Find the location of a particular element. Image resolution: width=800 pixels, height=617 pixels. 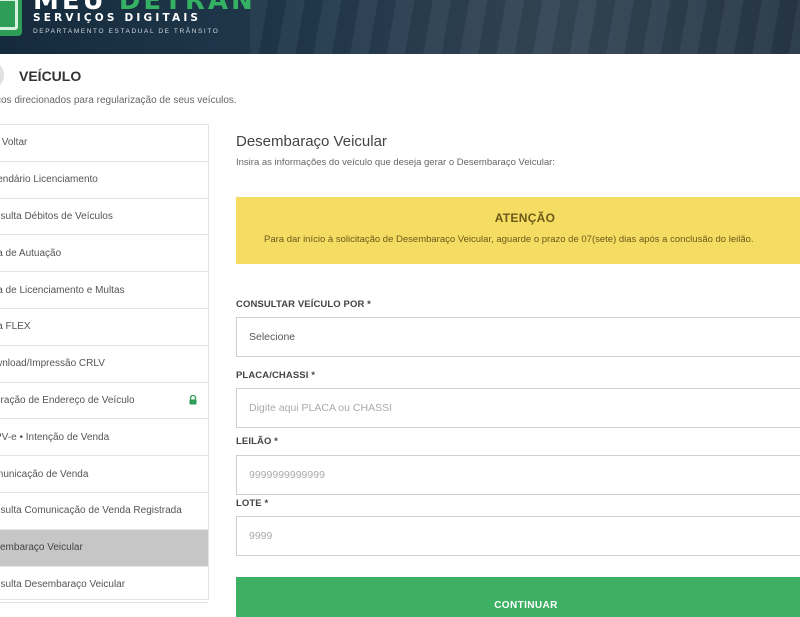

consultar-veiculo-select: Selecione is located at coordinates (518, 337).